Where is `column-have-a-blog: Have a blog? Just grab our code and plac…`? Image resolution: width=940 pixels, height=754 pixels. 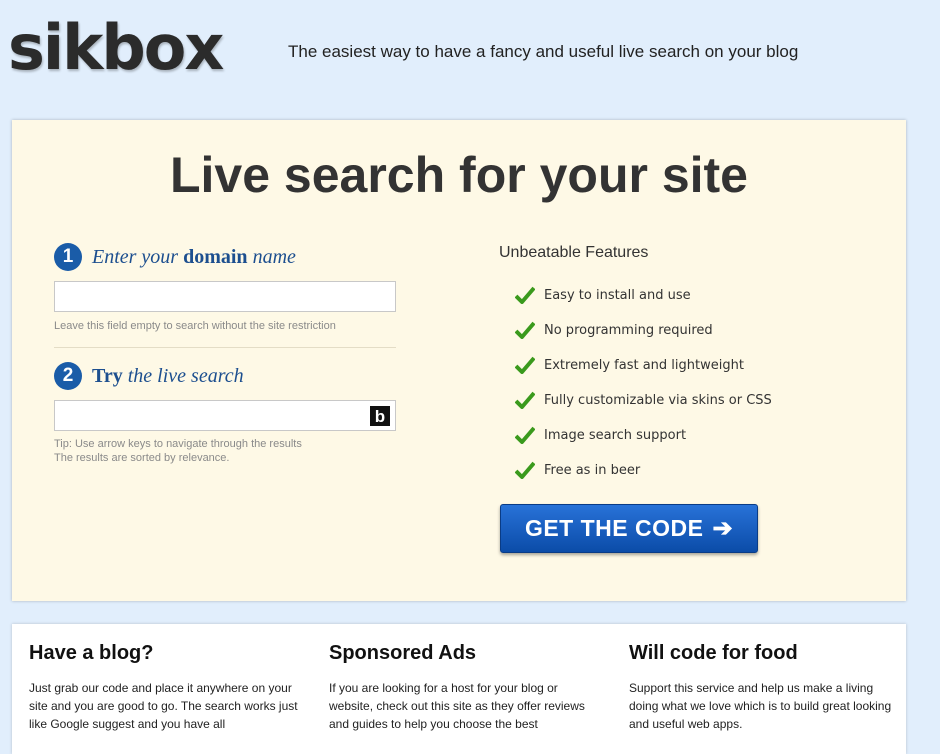
column-have-a-blog: Have a blog? Just grab our code and plac… is located at coordinates (164, 687).